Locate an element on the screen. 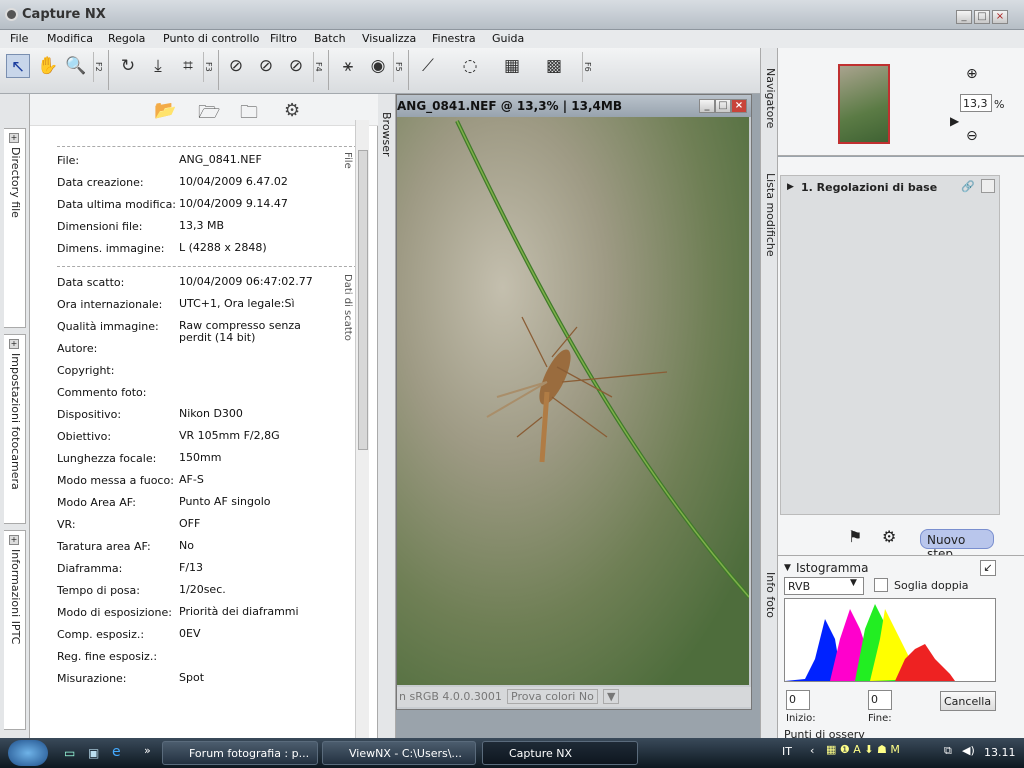 The image size is (1024, 768). browse-folder-icon: 🗀 is located at coordinates (249, 115).